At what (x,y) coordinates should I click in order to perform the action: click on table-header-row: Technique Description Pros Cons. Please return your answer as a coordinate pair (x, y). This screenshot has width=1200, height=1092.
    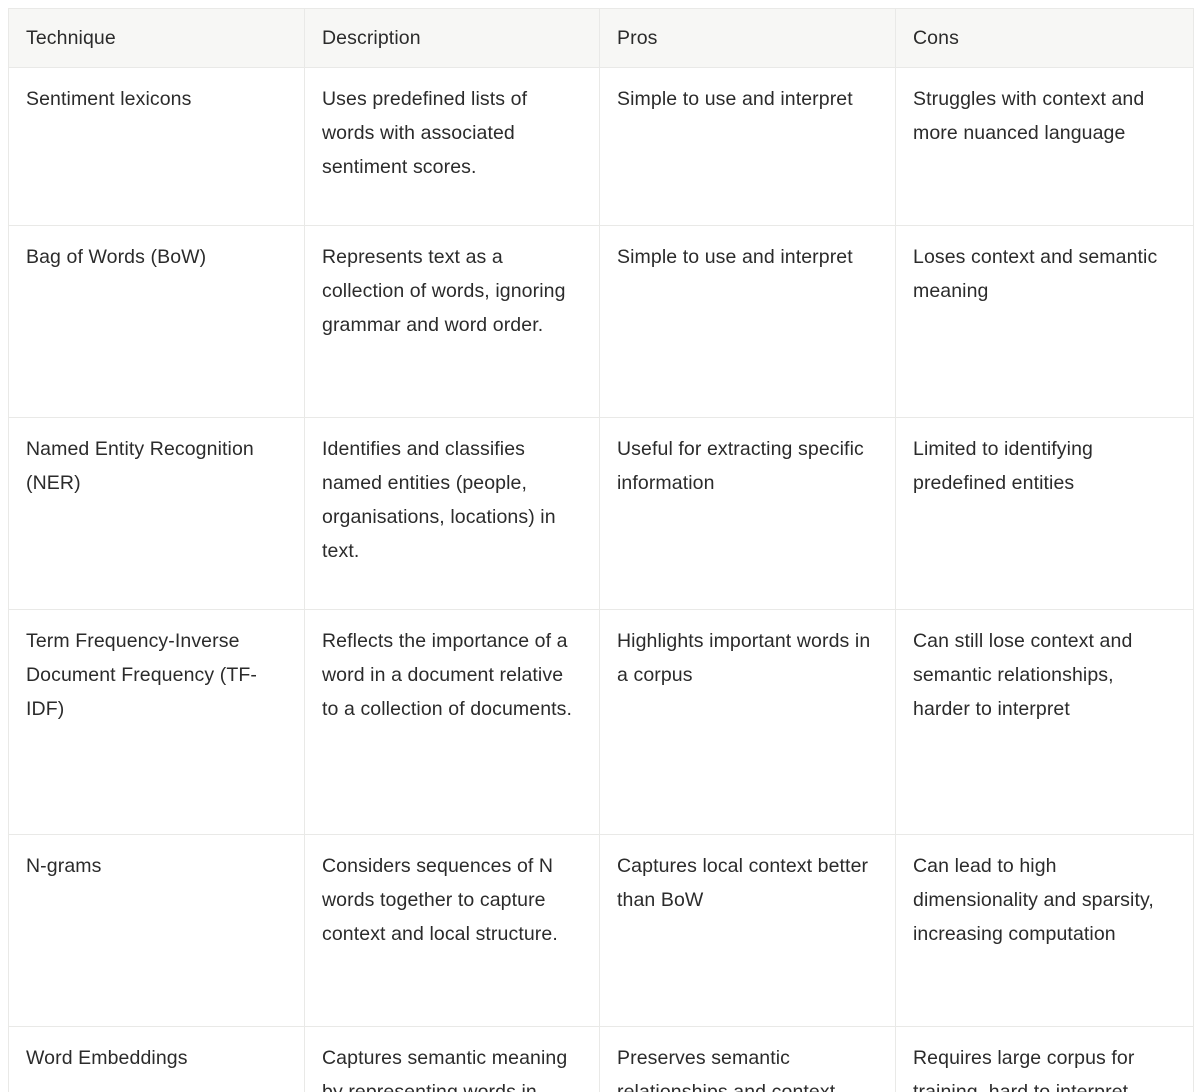
    Looking at the image, I should click on (601, 38).